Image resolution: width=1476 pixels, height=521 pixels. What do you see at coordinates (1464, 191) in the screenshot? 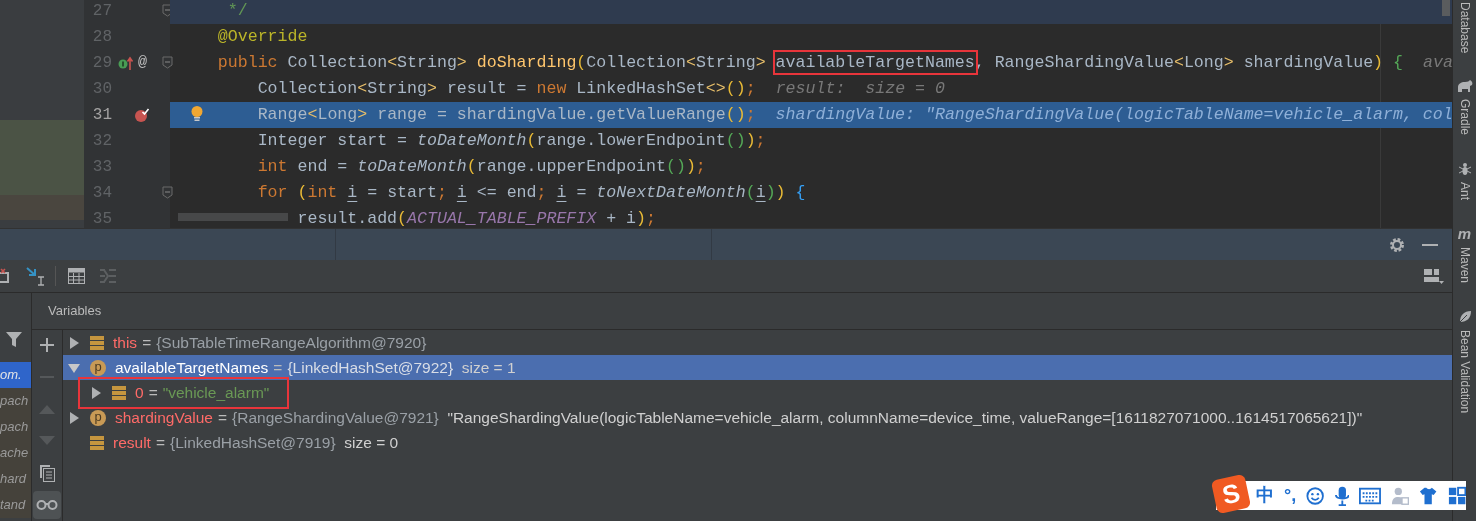
I see `tool-window-tab: Ant` at bounding box center [1464, 191].